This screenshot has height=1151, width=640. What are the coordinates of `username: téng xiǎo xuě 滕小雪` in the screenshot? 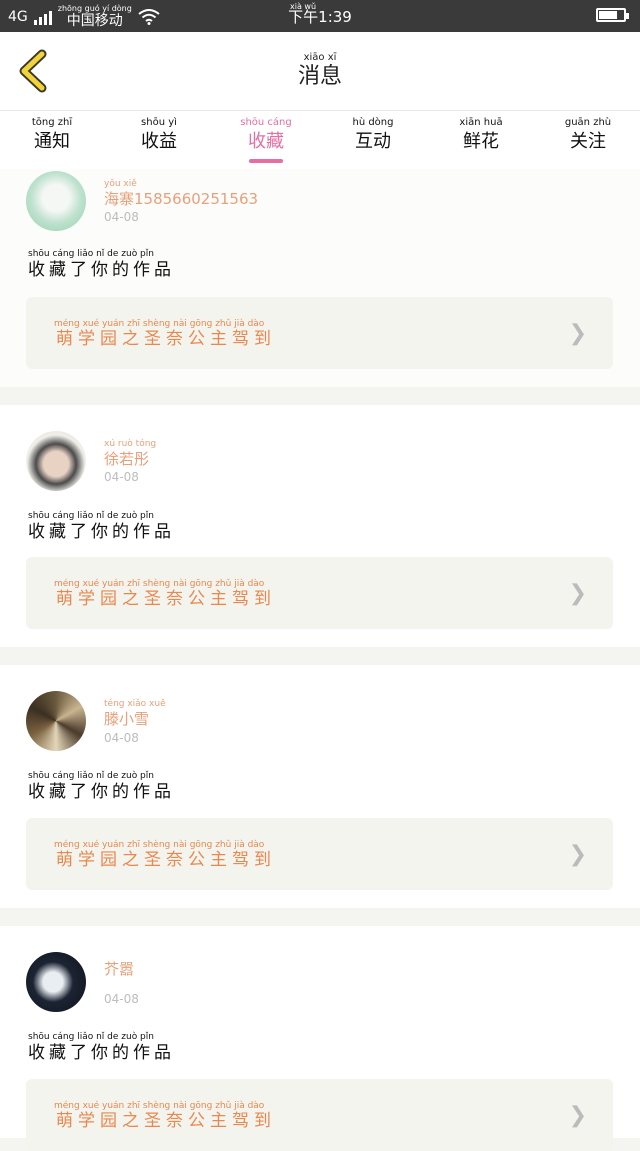 It's located at (135, 713).